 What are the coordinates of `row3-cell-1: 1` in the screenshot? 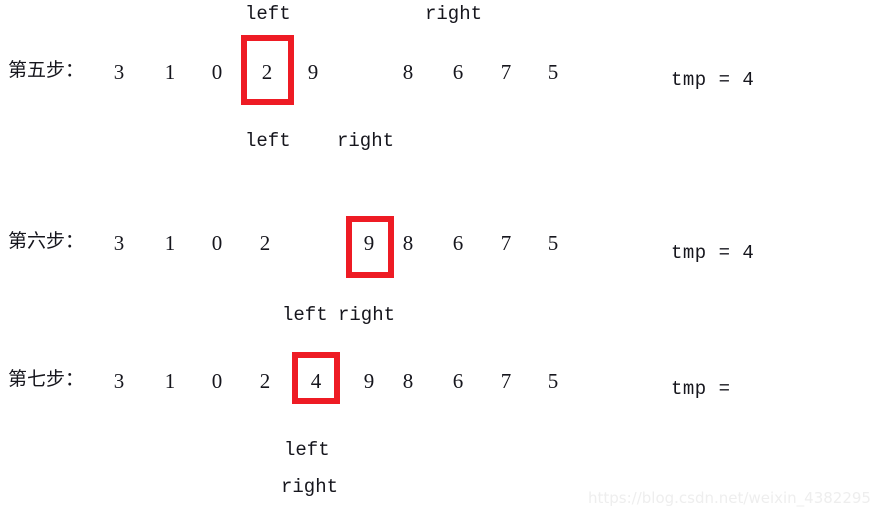 It's located at (170, 381).